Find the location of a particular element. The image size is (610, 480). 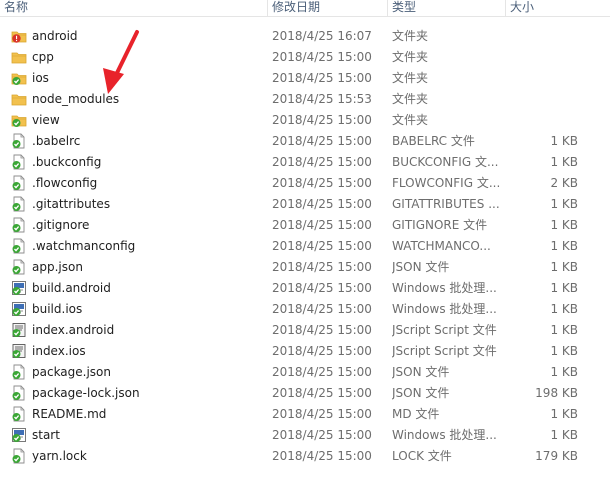

file-size: 179 KB is located at coordinates (556, 456).